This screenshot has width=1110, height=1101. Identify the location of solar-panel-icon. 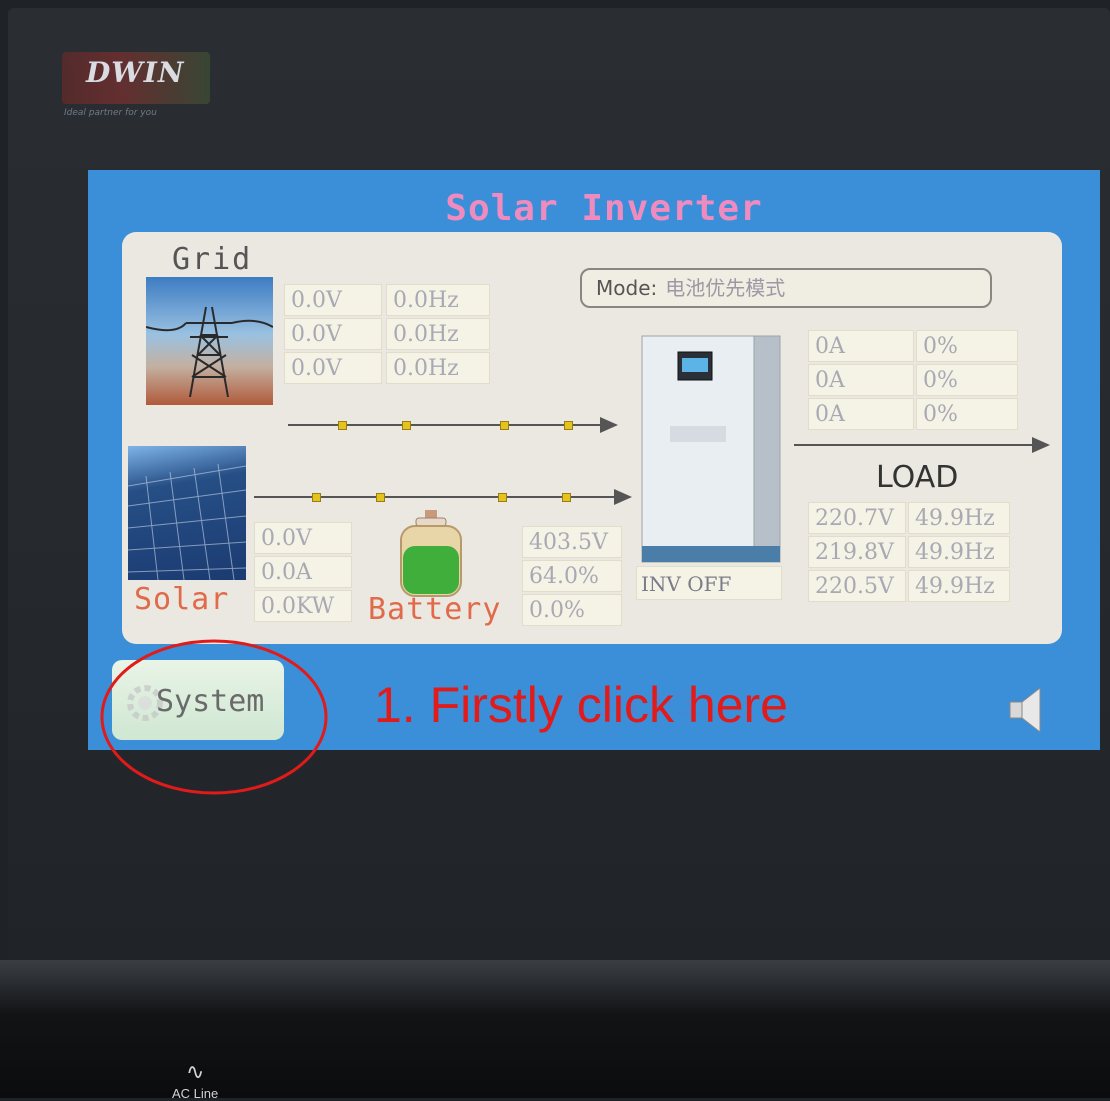
(187, 513).